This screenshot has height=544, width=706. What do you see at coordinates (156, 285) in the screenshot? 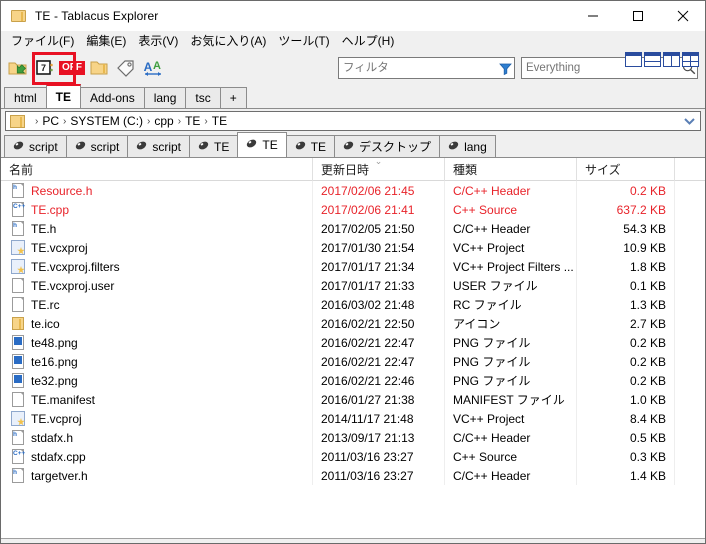
I see `file-name-cell: TE.vcxproj.user` at bounding box center [156, 285].